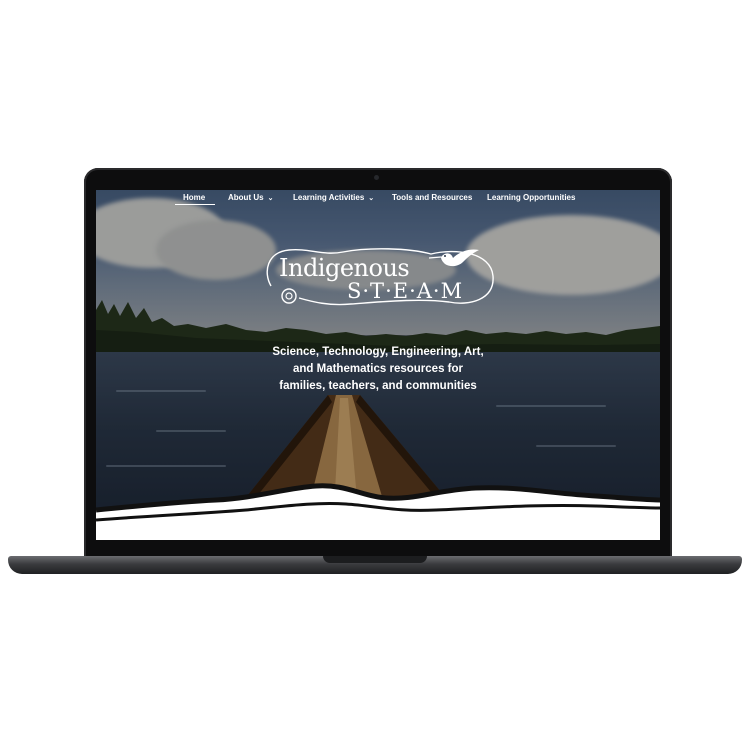 This screenshot has width=750, height=750. I want to click on laptop-base, so click(375, 565).